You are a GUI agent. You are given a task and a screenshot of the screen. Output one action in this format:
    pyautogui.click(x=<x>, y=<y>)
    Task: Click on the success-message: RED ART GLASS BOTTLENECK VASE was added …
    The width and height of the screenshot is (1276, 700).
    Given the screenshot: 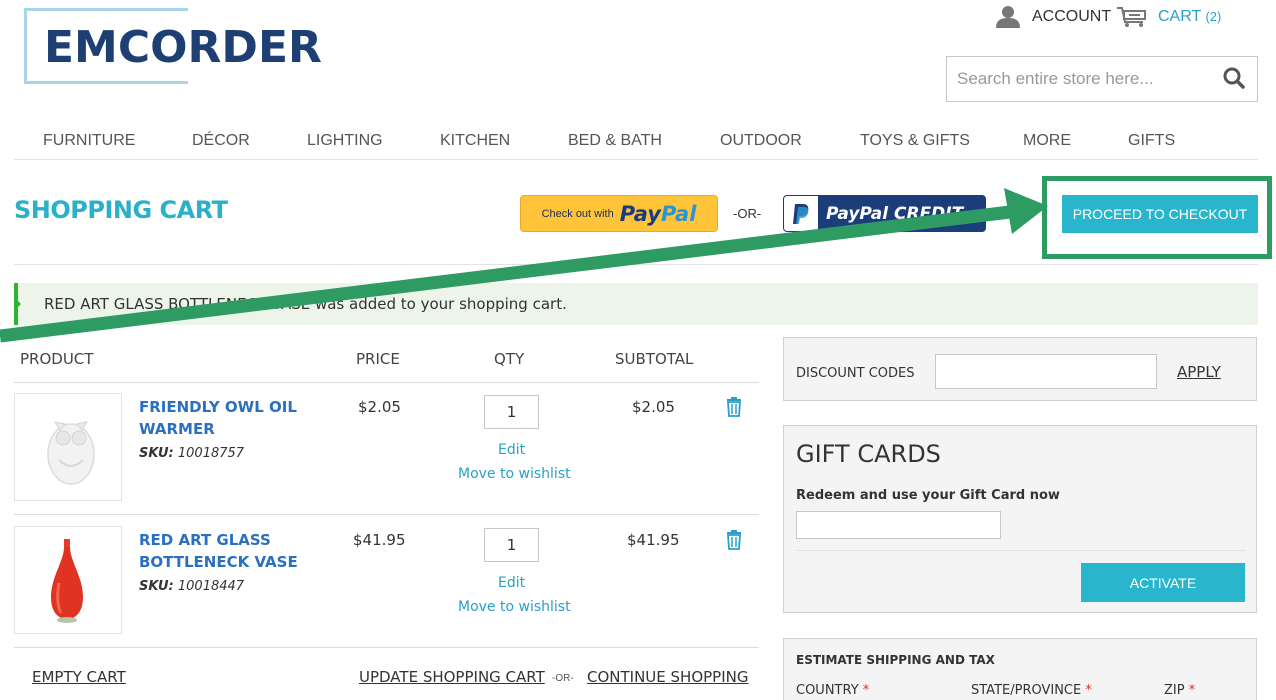 What is the action you would take?
    pyautogui.click(x=636, y=304)
    